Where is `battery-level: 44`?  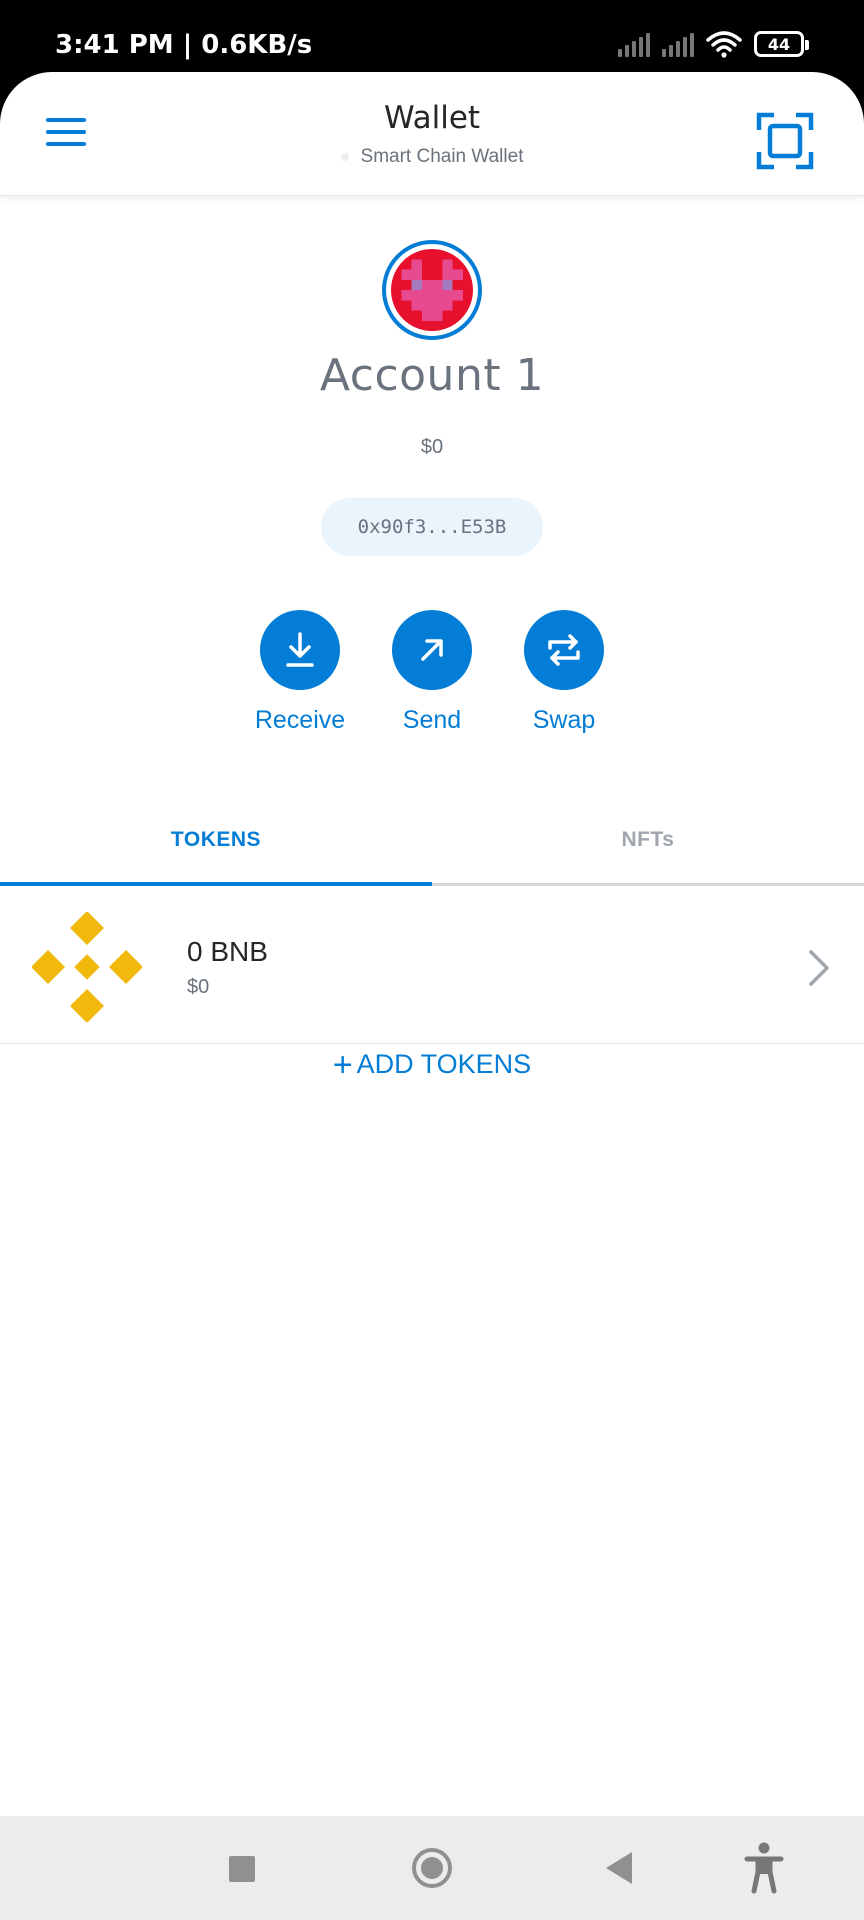
battery-level: 44 is located at coordinates (779, 44).